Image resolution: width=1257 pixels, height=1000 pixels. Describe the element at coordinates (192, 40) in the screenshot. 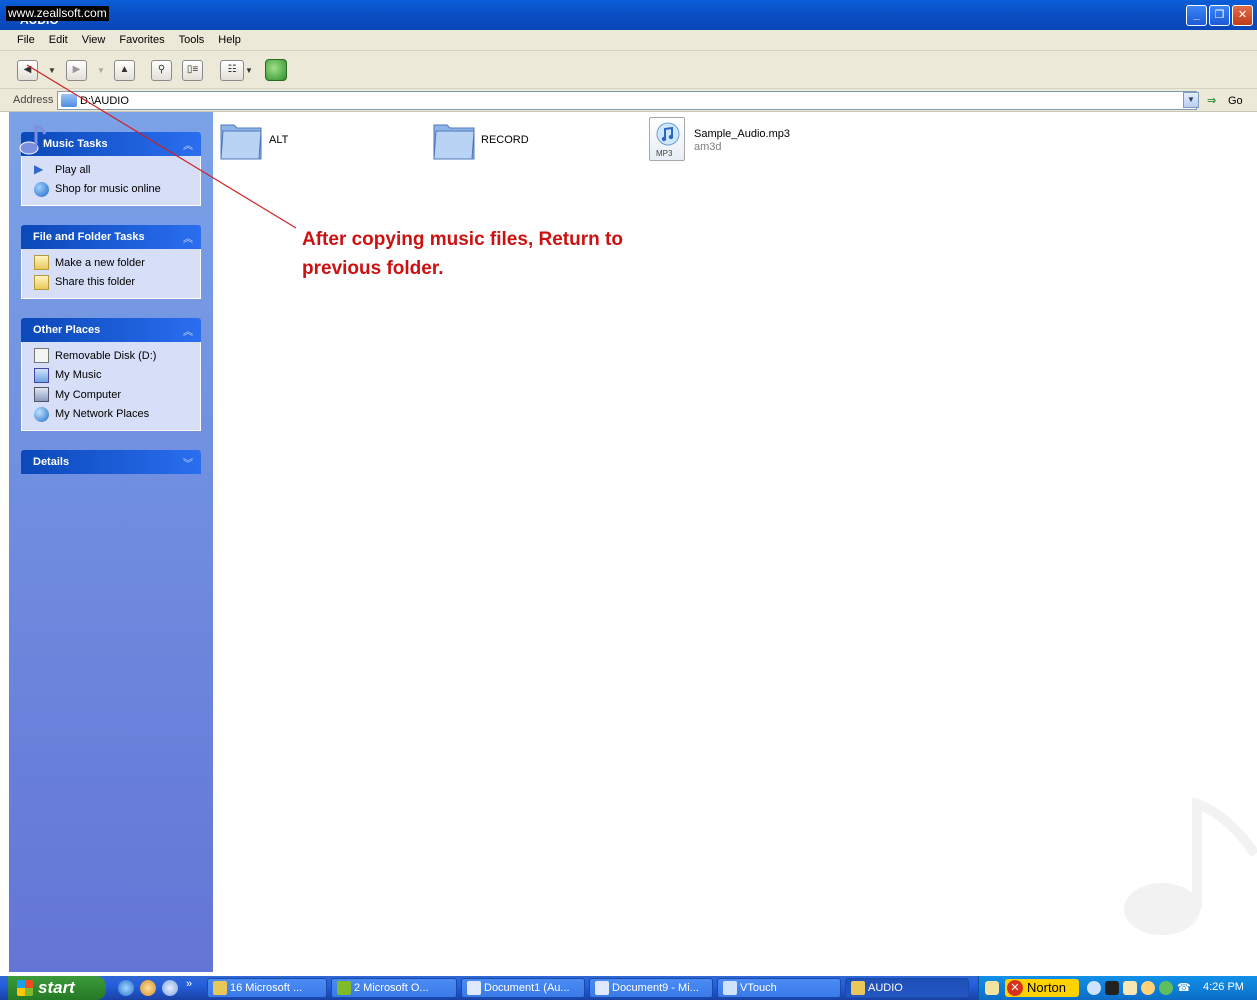

I see `menu-tools: Tools` at that location.